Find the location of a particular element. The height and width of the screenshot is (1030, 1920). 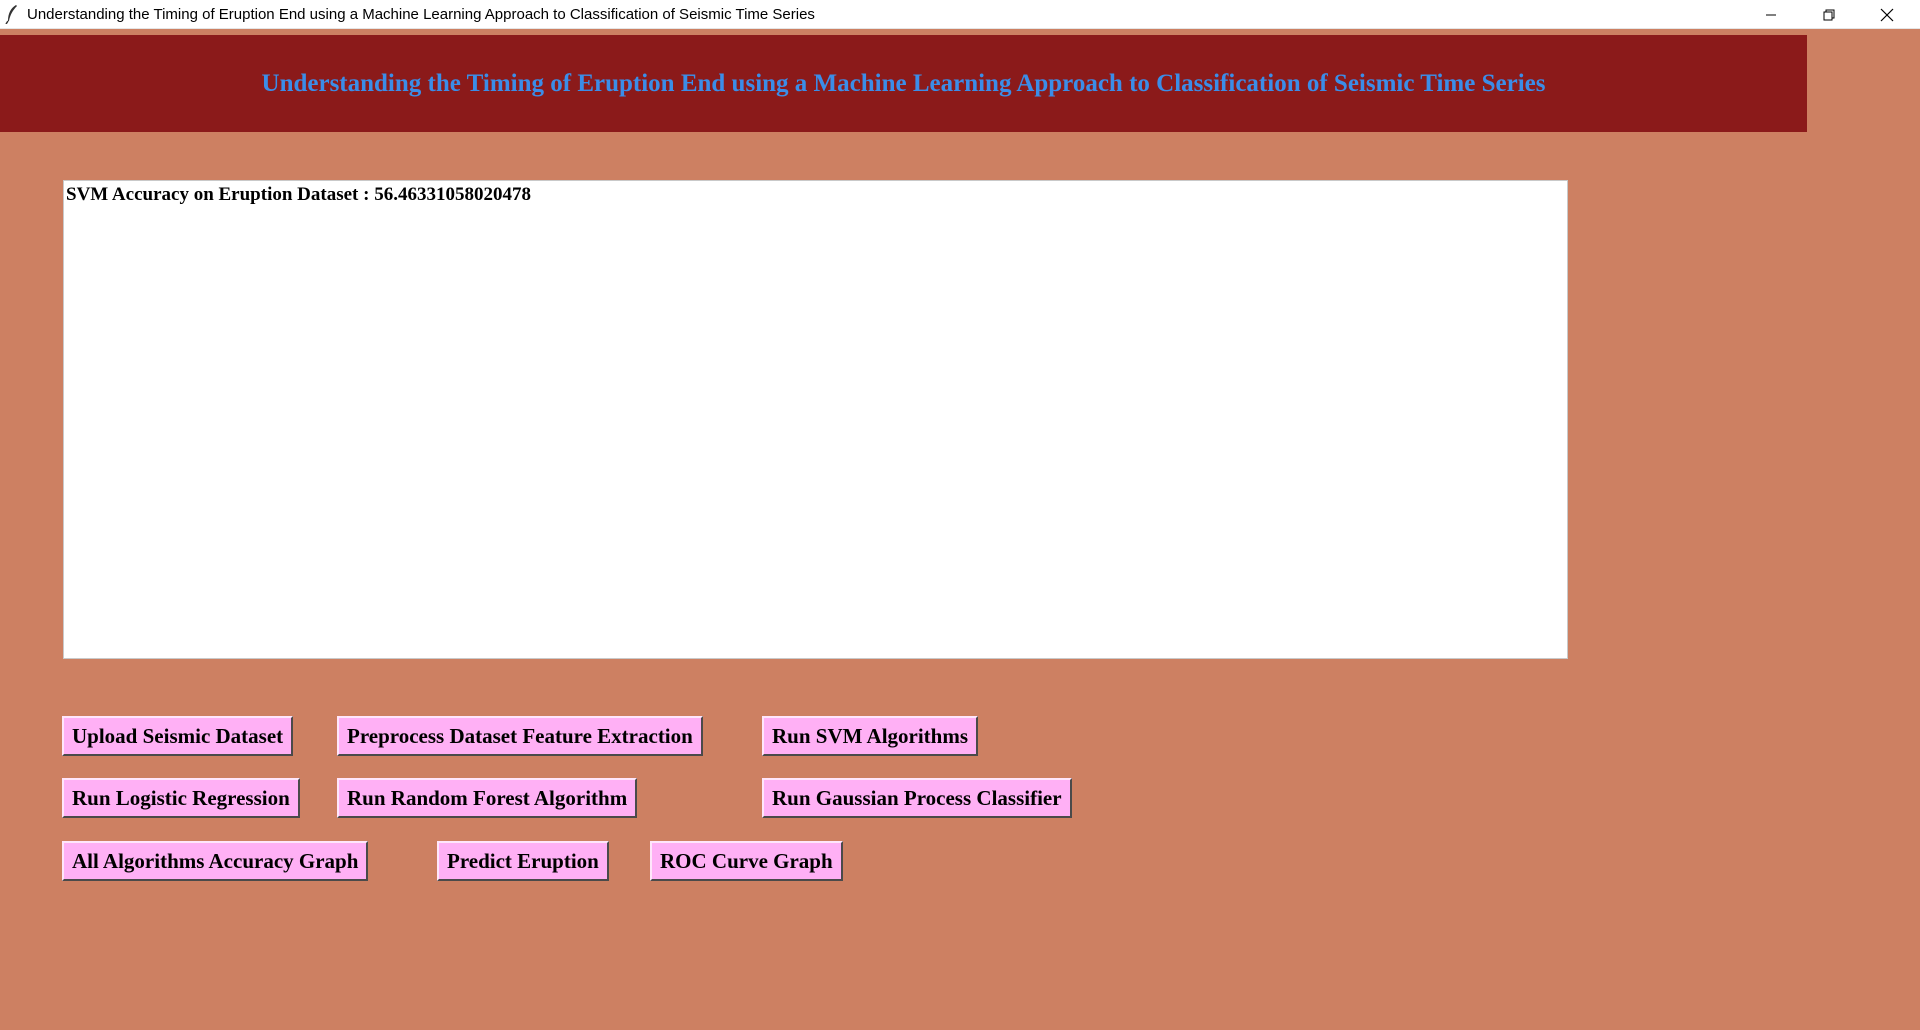

run-svm-button: Run SVM Algorithms is located at coordinates (870, 736).